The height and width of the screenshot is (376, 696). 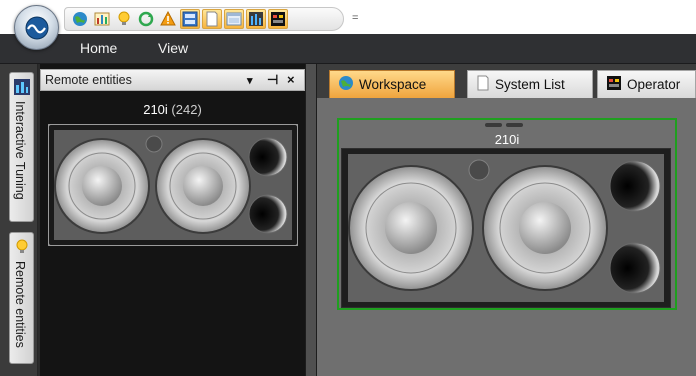 I want to click on panel-splitter, so click(x=311, y=220).